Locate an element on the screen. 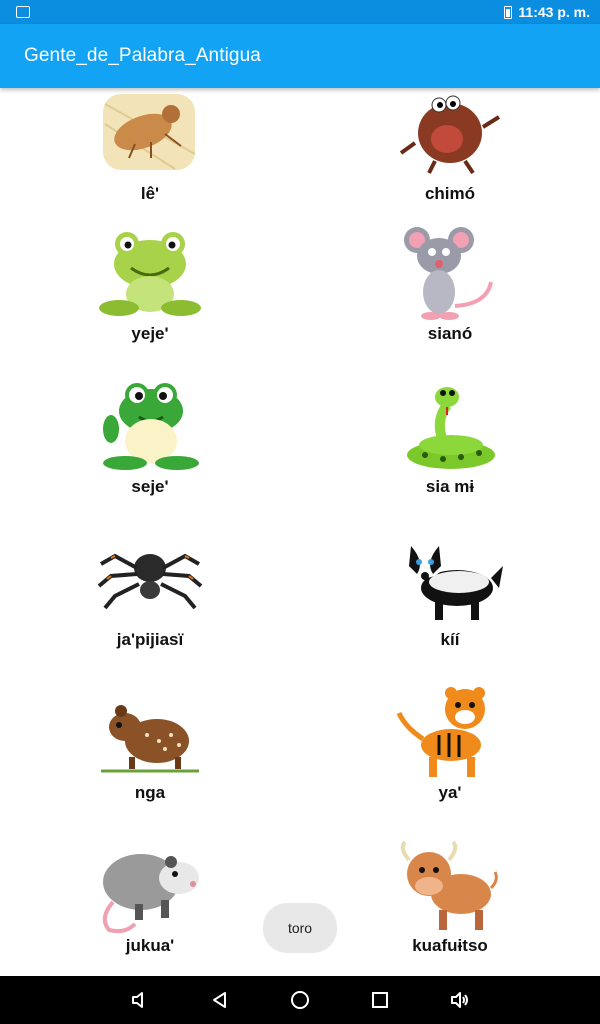 The width and height of the screenshot is (600, 1024). animal-card-3: yeje' is located at coordinates (150, 304).